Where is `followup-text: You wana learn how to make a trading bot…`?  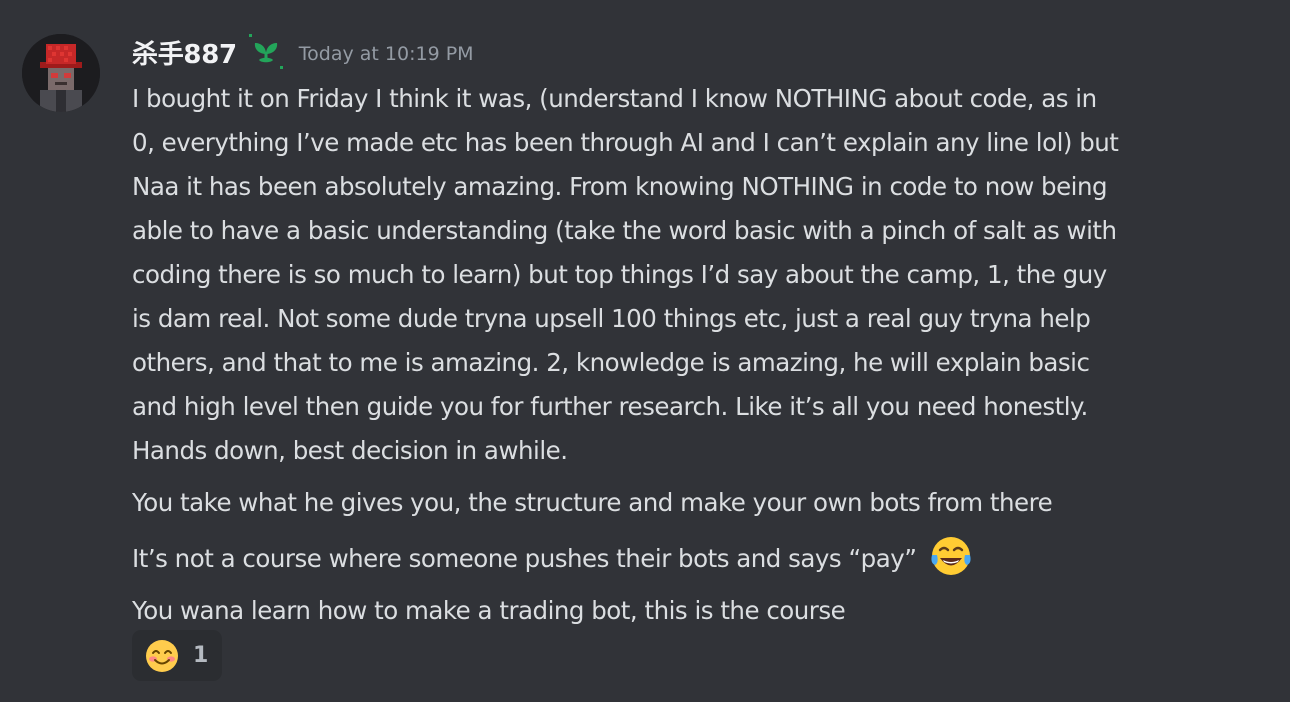
followup-text: You wana learn how to make a trading bot… is located at coordinates (489, 610).